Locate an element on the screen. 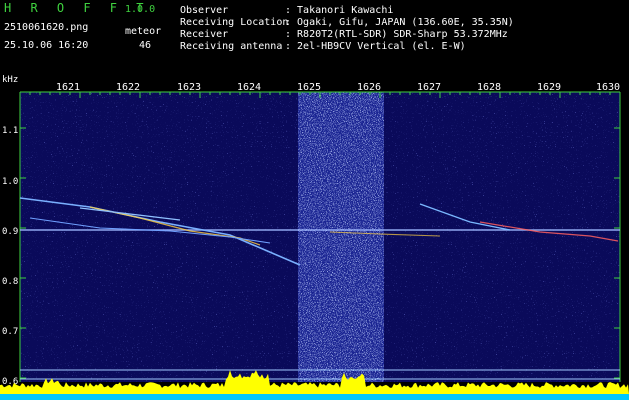 The image size is (629, 400). x-tick-1622: 1622 is located at coordinates (128, 87).